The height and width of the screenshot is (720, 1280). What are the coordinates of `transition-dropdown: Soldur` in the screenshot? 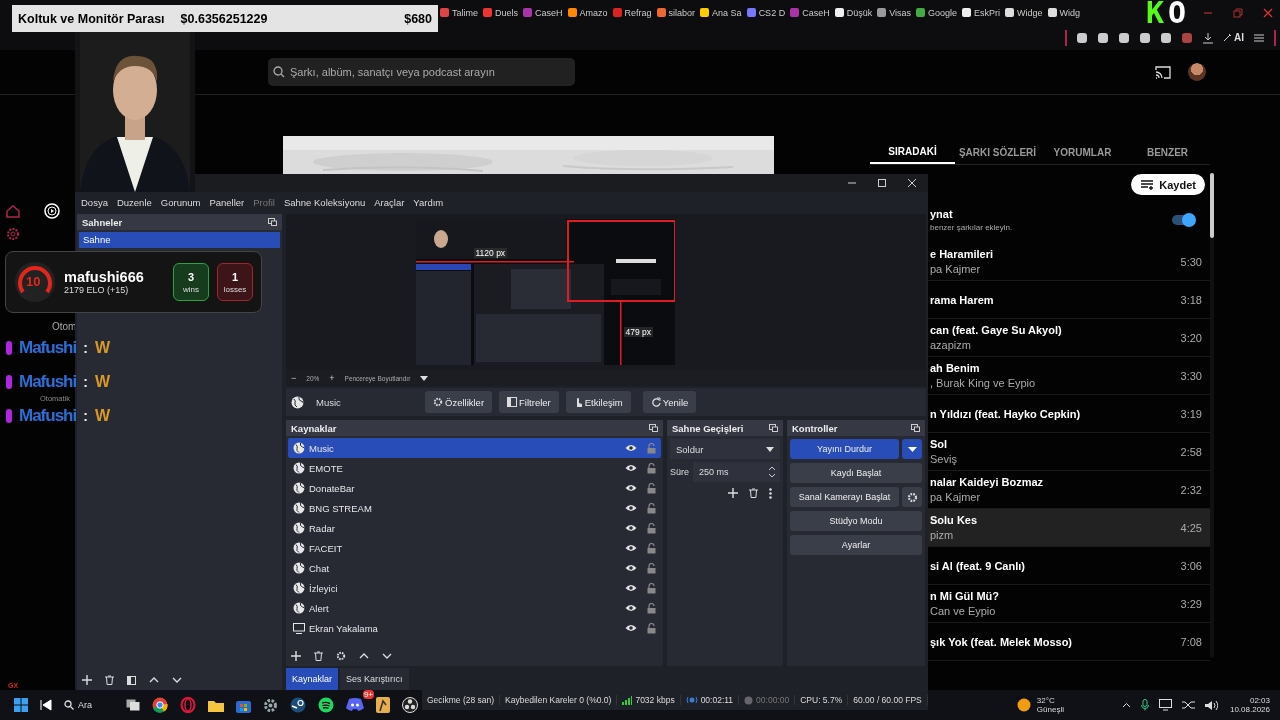 It's located at (725, 449).